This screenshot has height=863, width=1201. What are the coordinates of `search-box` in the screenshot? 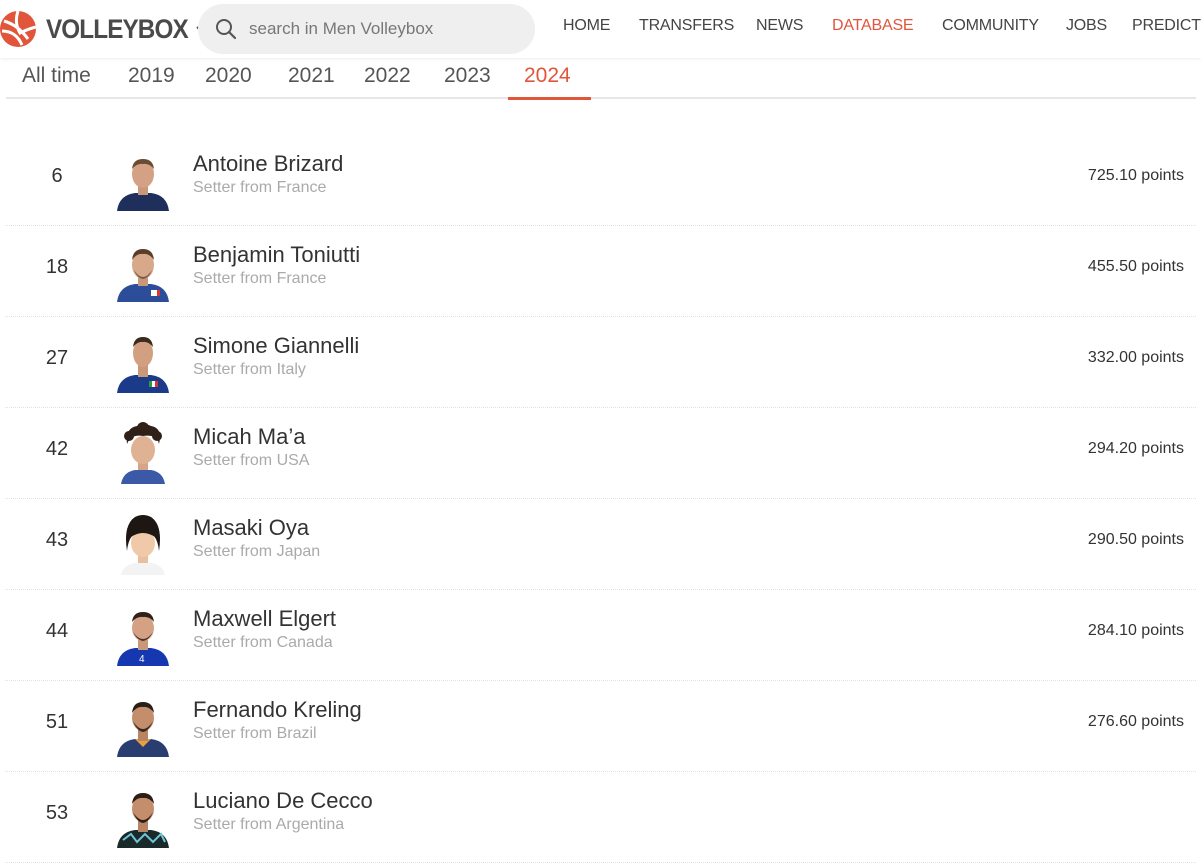 It's located at (366, 29).